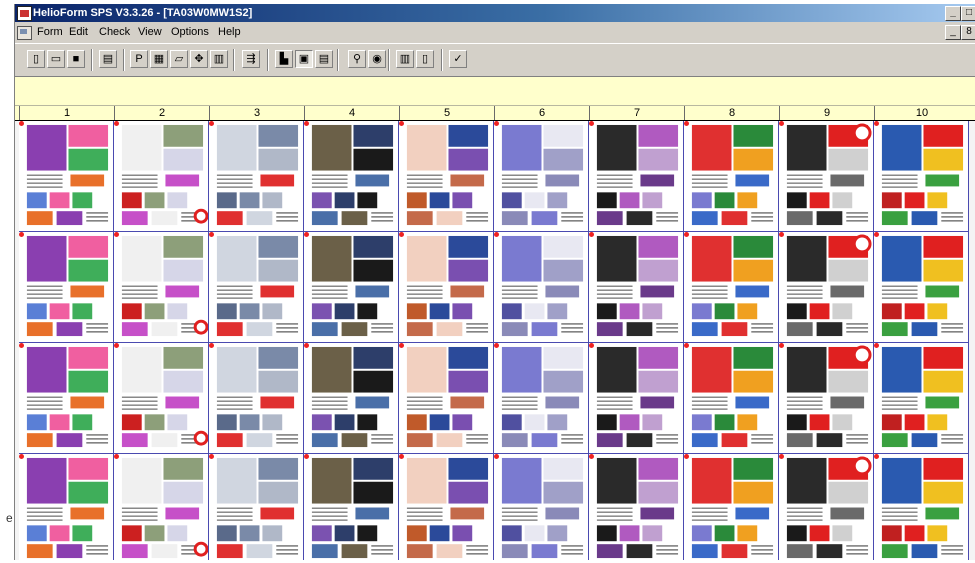 The height and width of the screenshot is (563, 975). I want to click on window-title: HelioForm SPS V3.3.26 - [TA03W0MW1S2], so click(143, 13).